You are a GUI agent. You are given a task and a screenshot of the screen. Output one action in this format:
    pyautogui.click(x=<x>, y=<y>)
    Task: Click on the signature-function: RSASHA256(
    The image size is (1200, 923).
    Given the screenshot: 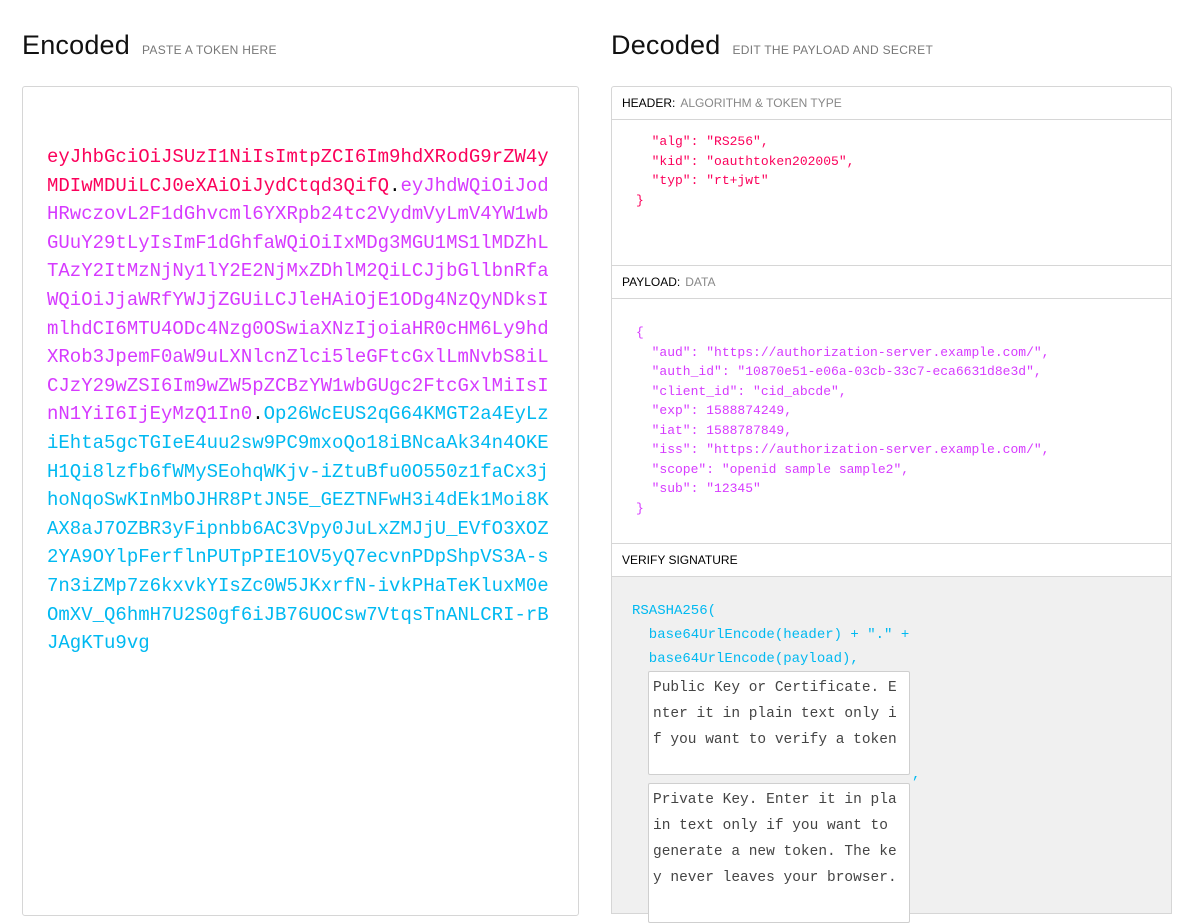 What is the action you would take?
    pyautogui.click(x=674, y=611)
    